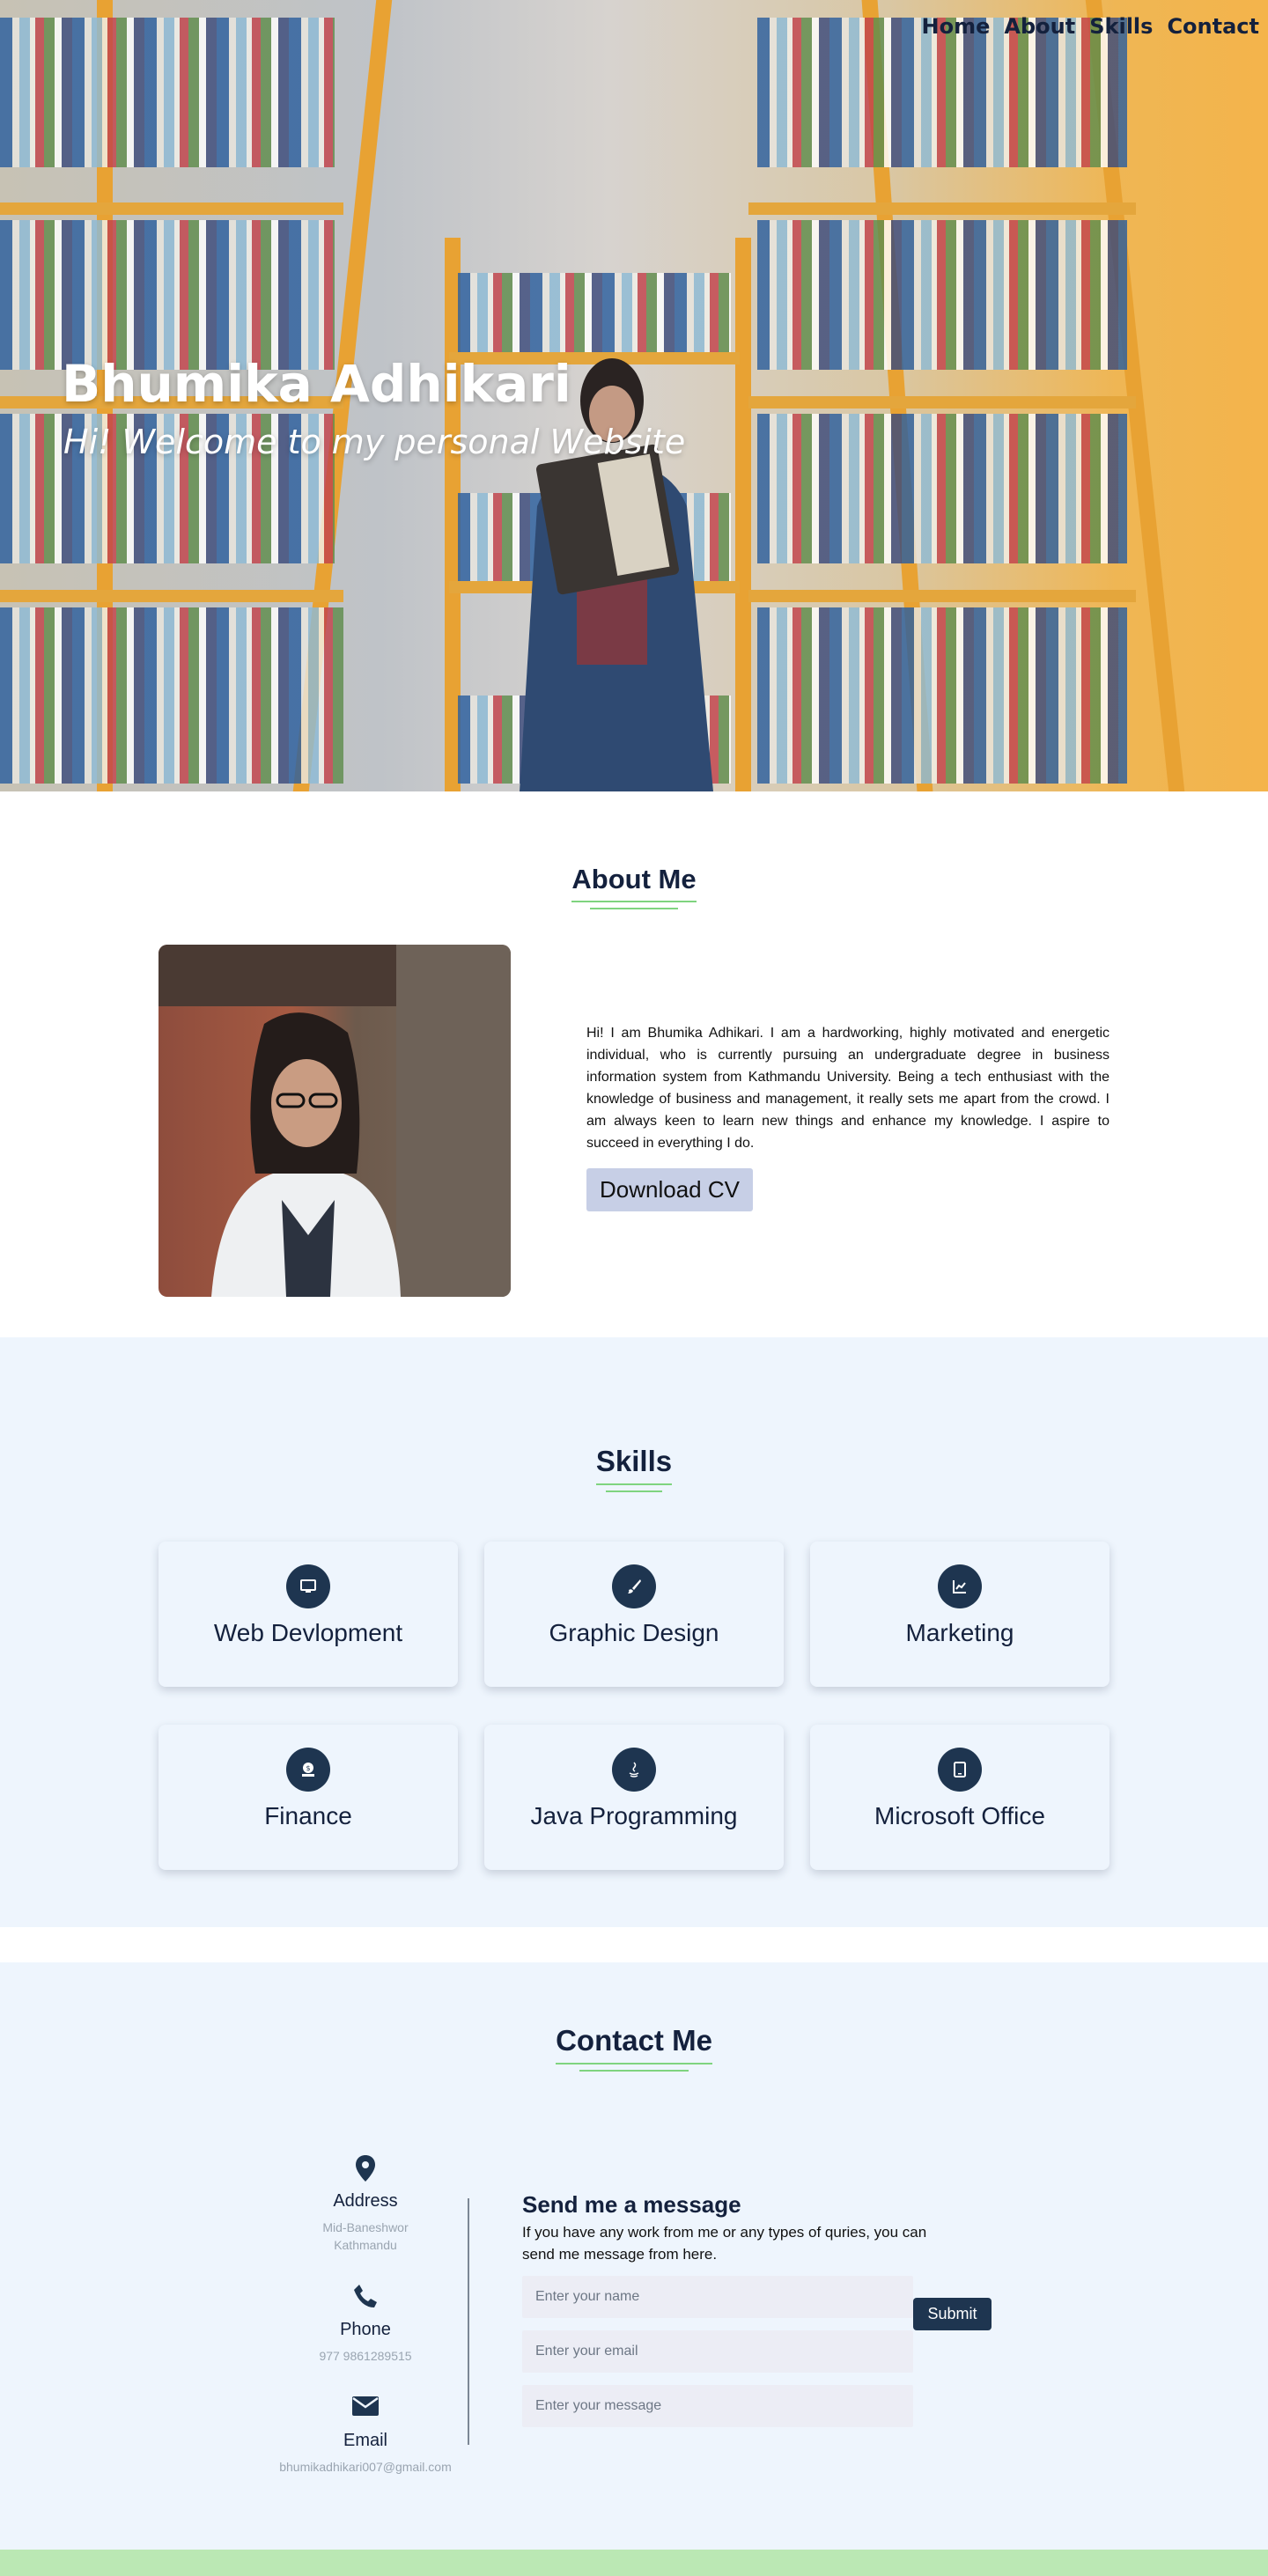  What do you see at coordinates (365, 2245) in the screenshot?
I see `address-line-2: Kathmandu` at bounding box center [365, 2245].